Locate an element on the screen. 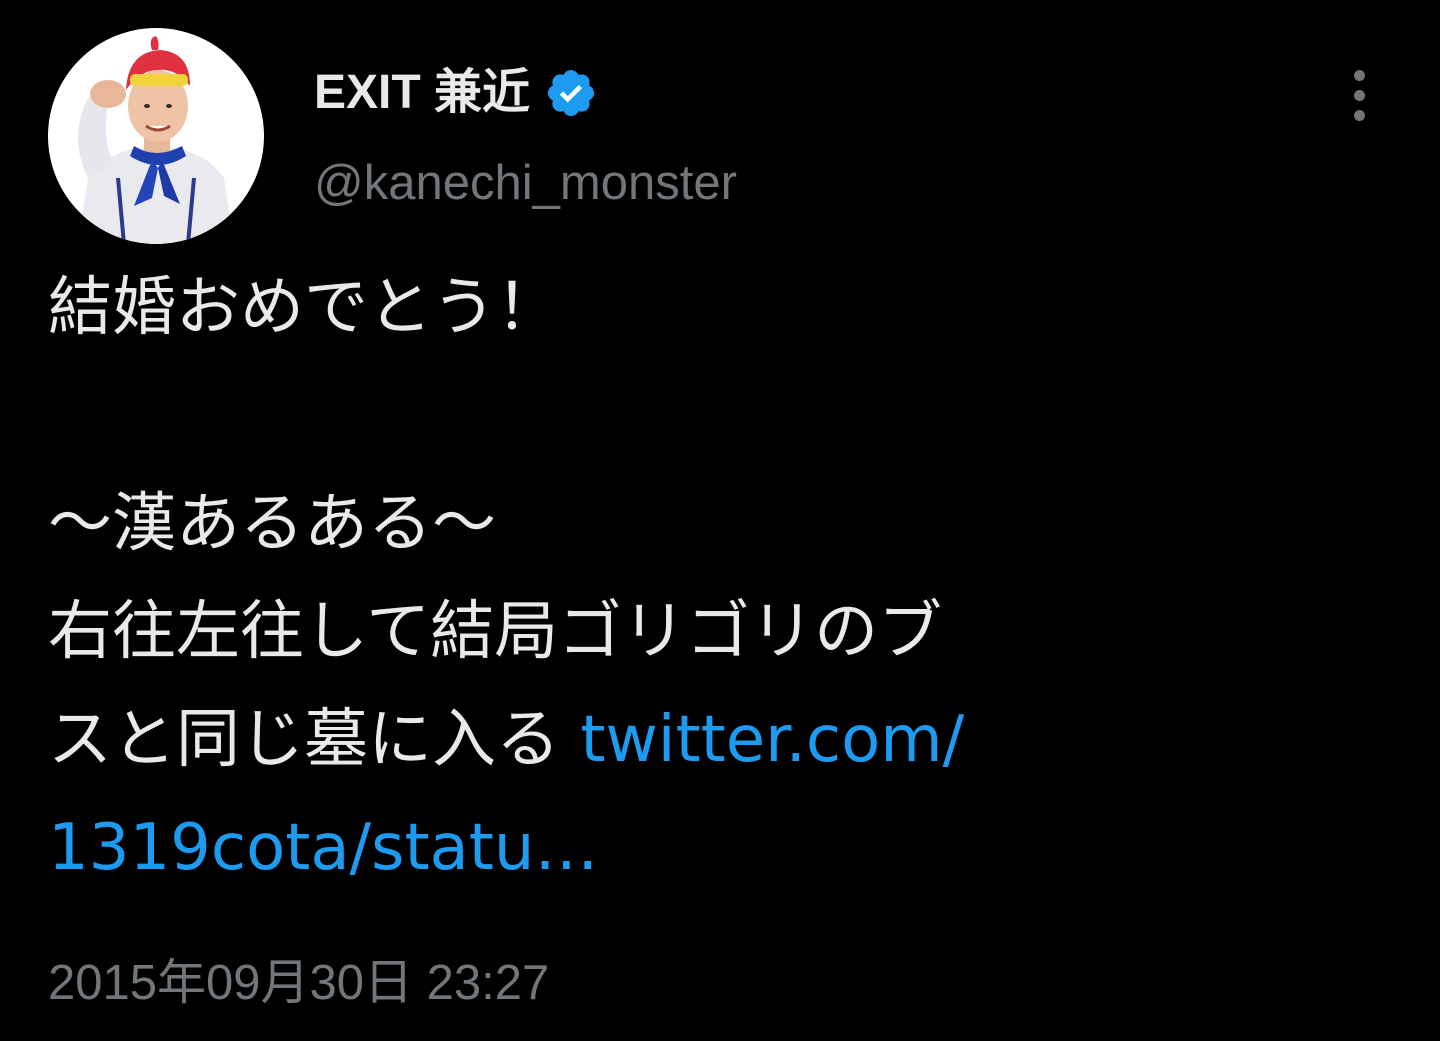  tweet-line: スと同じ墓に入る twitter.com/ is located at coordinates (683, 740).